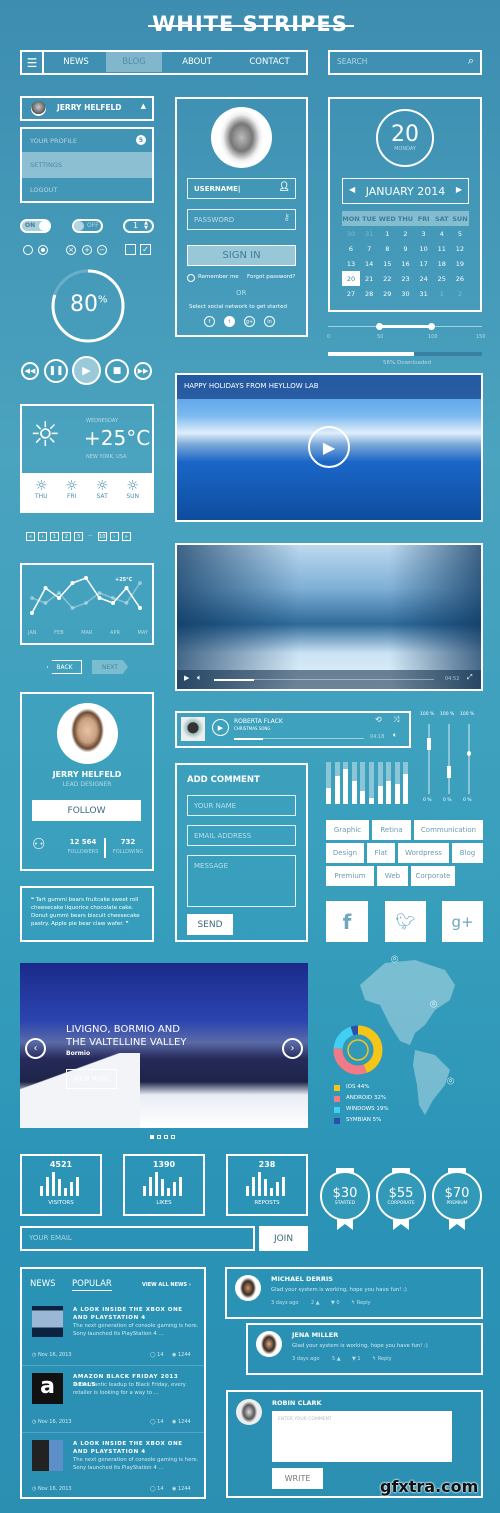  What do you see at coordinates (470, 677) in the screenshot?
I see `fullscreen-icon: ⤢` at bounding box center [470, 677].